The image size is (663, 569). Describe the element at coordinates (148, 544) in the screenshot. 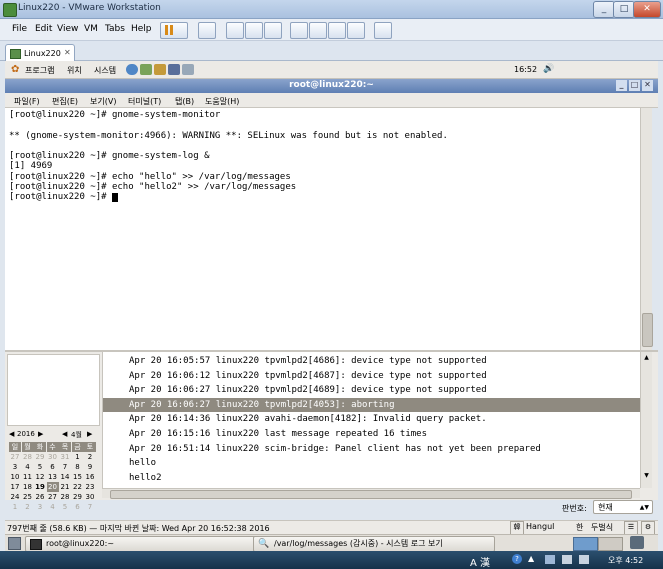

I see `task-terminal: root@linux220:~` at that location.